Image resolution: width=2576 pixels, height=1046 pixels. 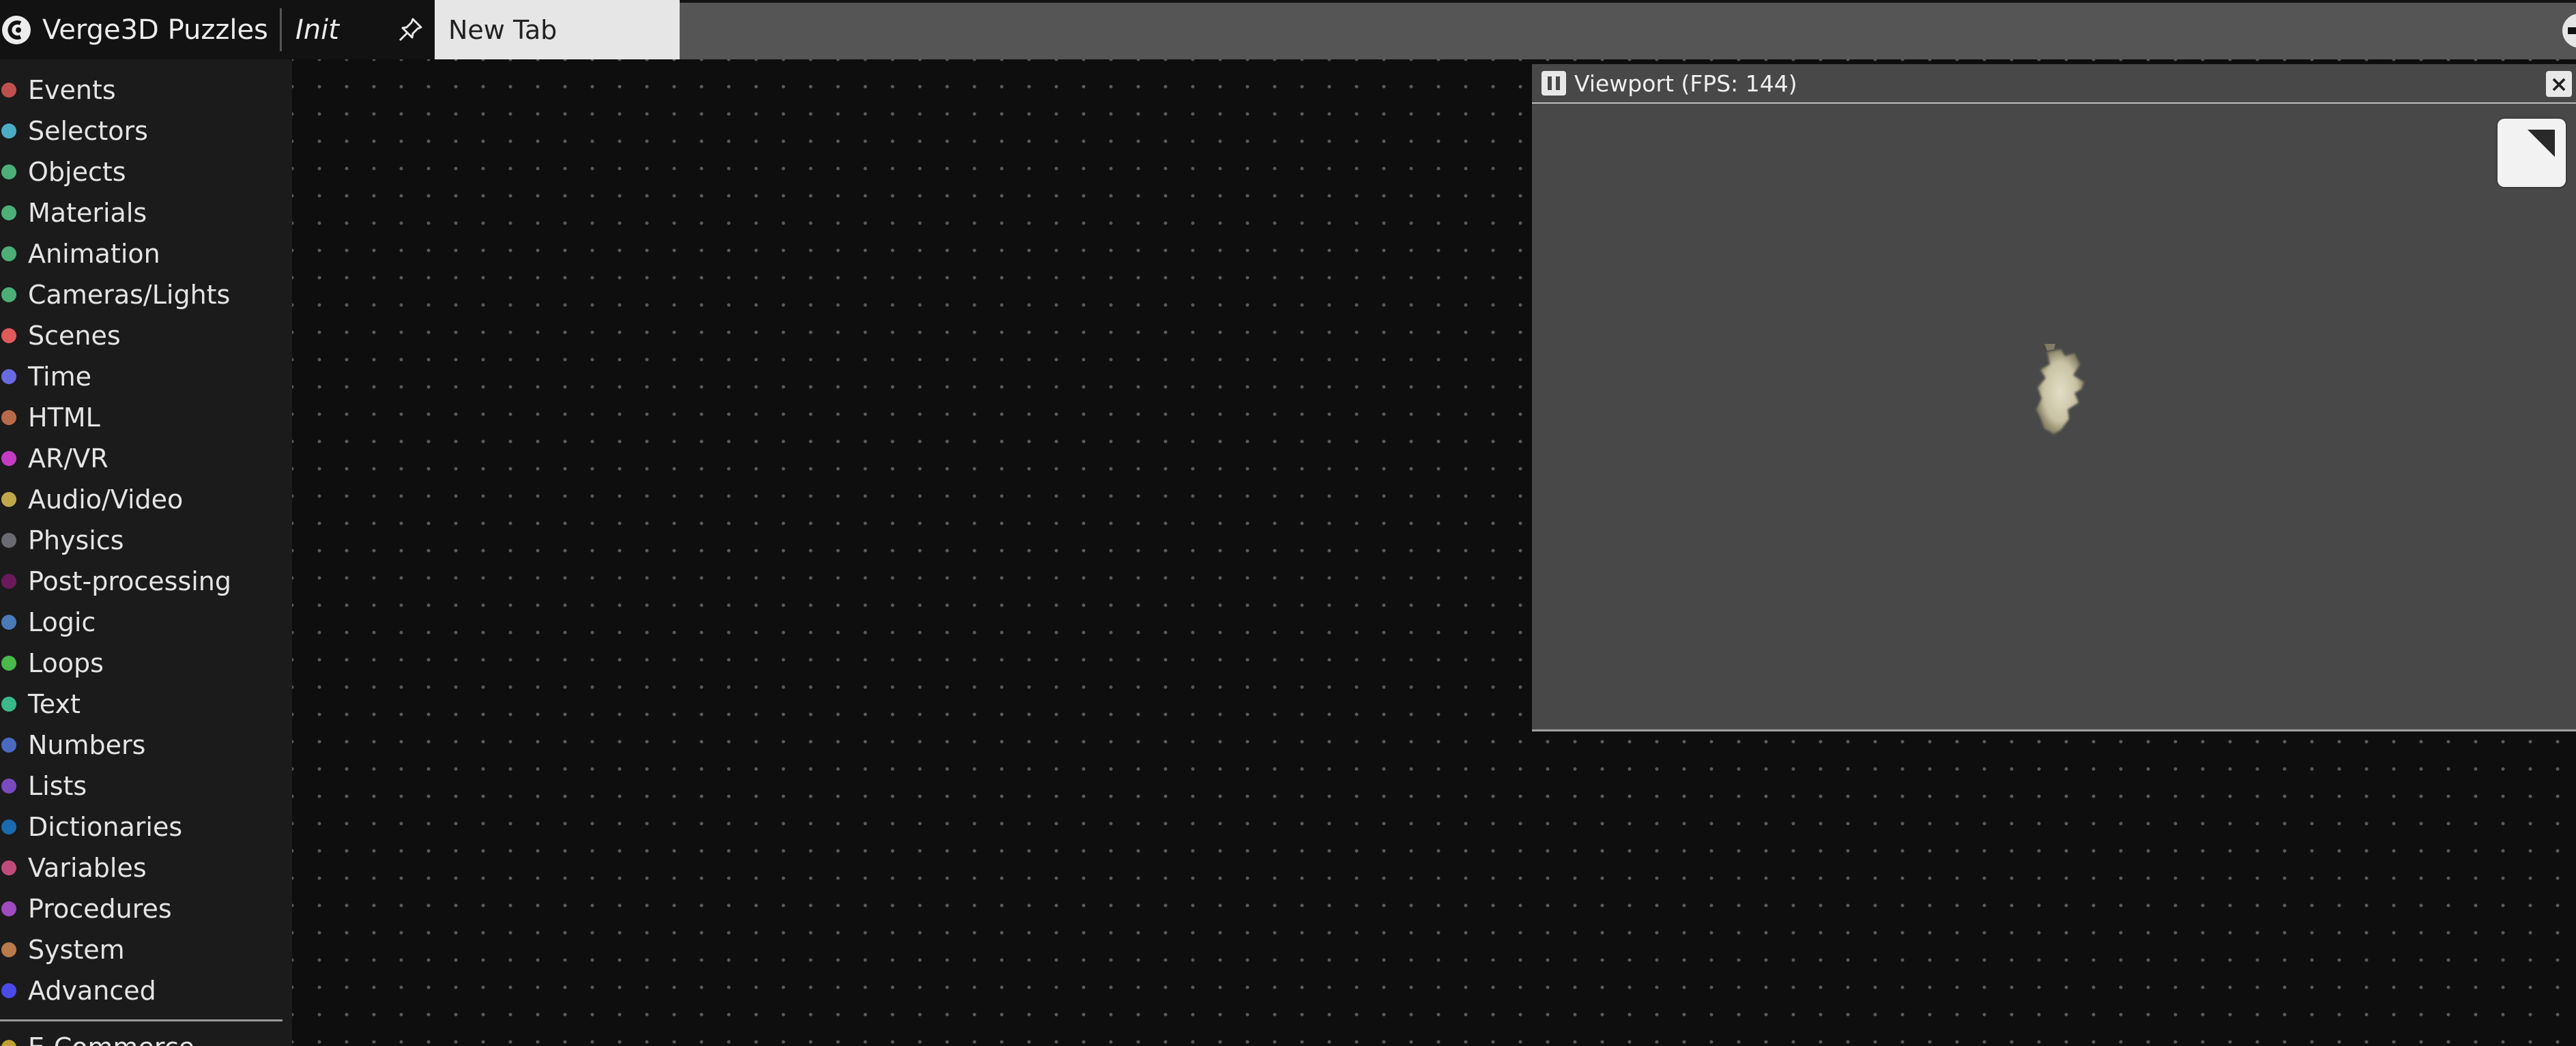 What do you see at coordinates (146, 663) in the screenshot?
I see `category-loops: Loops` at bounding box center [146, 663].